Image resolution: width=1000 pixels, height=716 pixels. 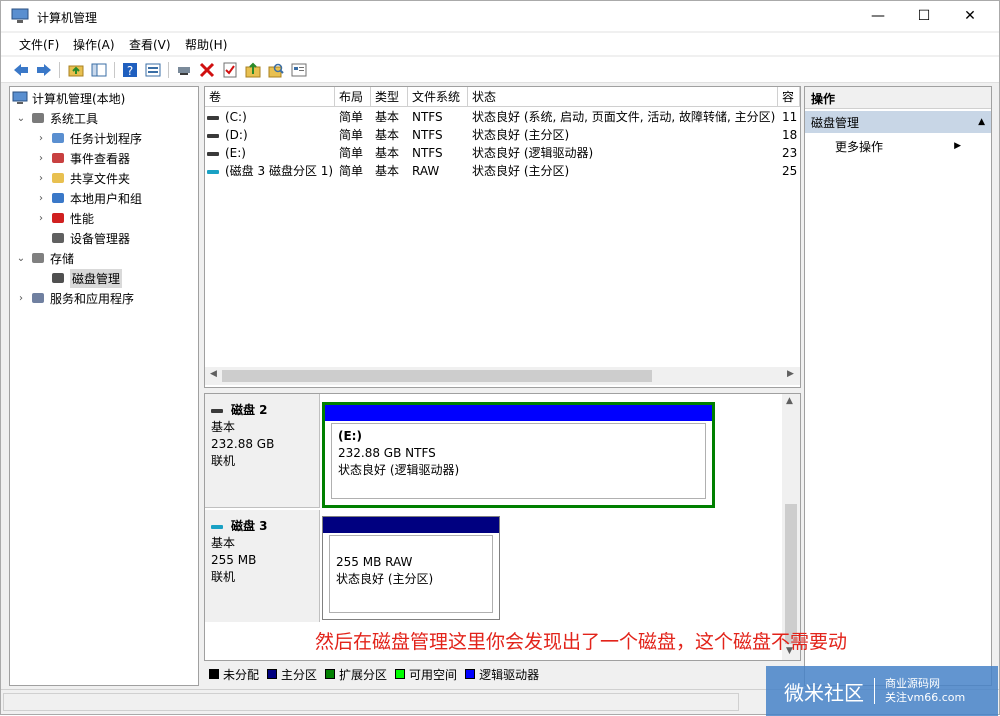 What do you see at coordinates (898, 122) in the screenshot?
I see `actions-group-disk-management: 磁盘管理 ▲` at bounding box center [898, 122].